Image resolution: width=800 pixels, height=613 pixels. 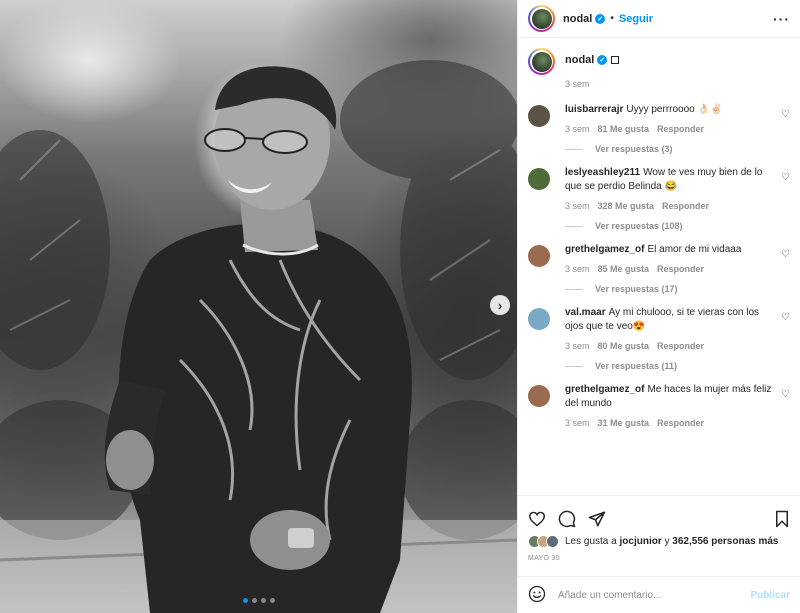 What do you see at coordinates (636, 19) in the screenshot?
I see `follow-button: Seguir` at bounding box center [636, 19].